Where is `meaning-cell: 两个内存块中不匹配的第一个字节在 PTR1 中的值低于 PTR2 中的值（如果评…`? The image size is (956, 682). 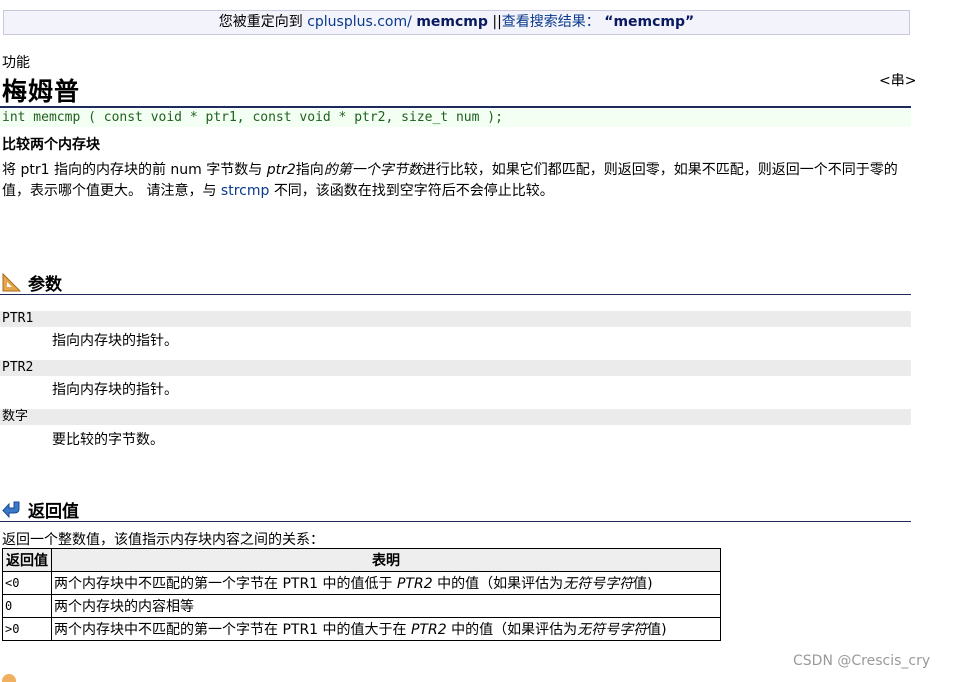 meaning-cell: 两个内存块中不匹配的第一个字节在 PTR1 中的值低于 PTR2 中的值（如果评… is located at coordinates (386, 583).